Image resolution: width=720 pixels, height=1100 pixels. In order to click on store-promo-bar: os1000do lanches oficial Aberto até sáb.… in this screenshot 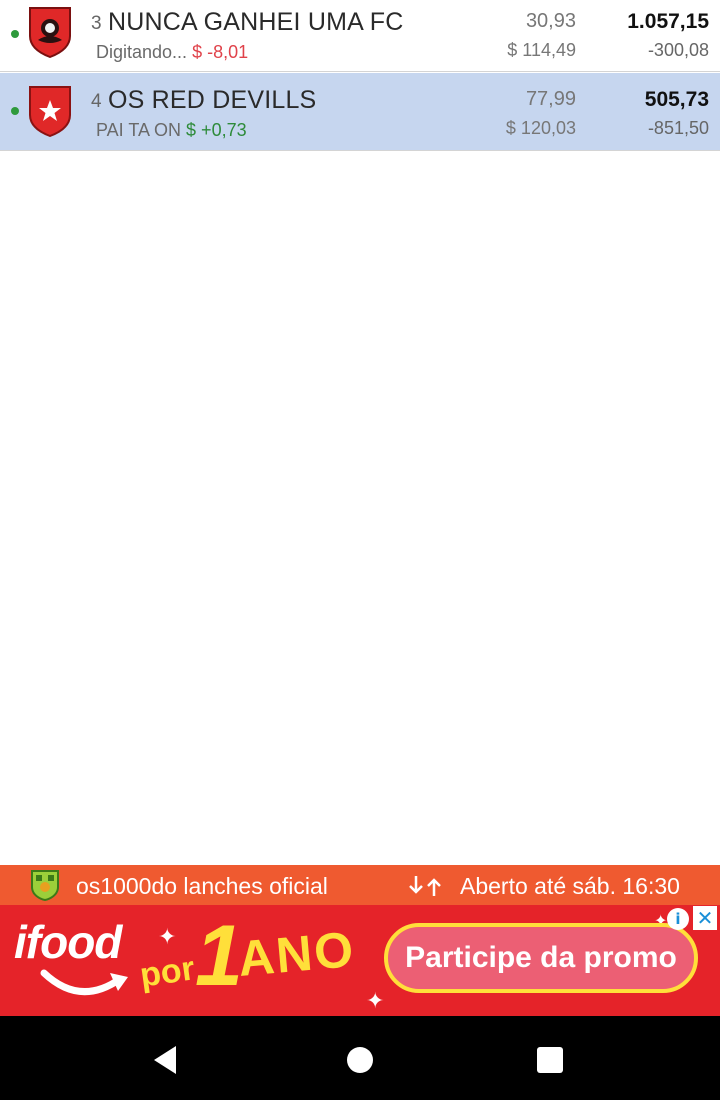, I will do `click(360, 885)`.